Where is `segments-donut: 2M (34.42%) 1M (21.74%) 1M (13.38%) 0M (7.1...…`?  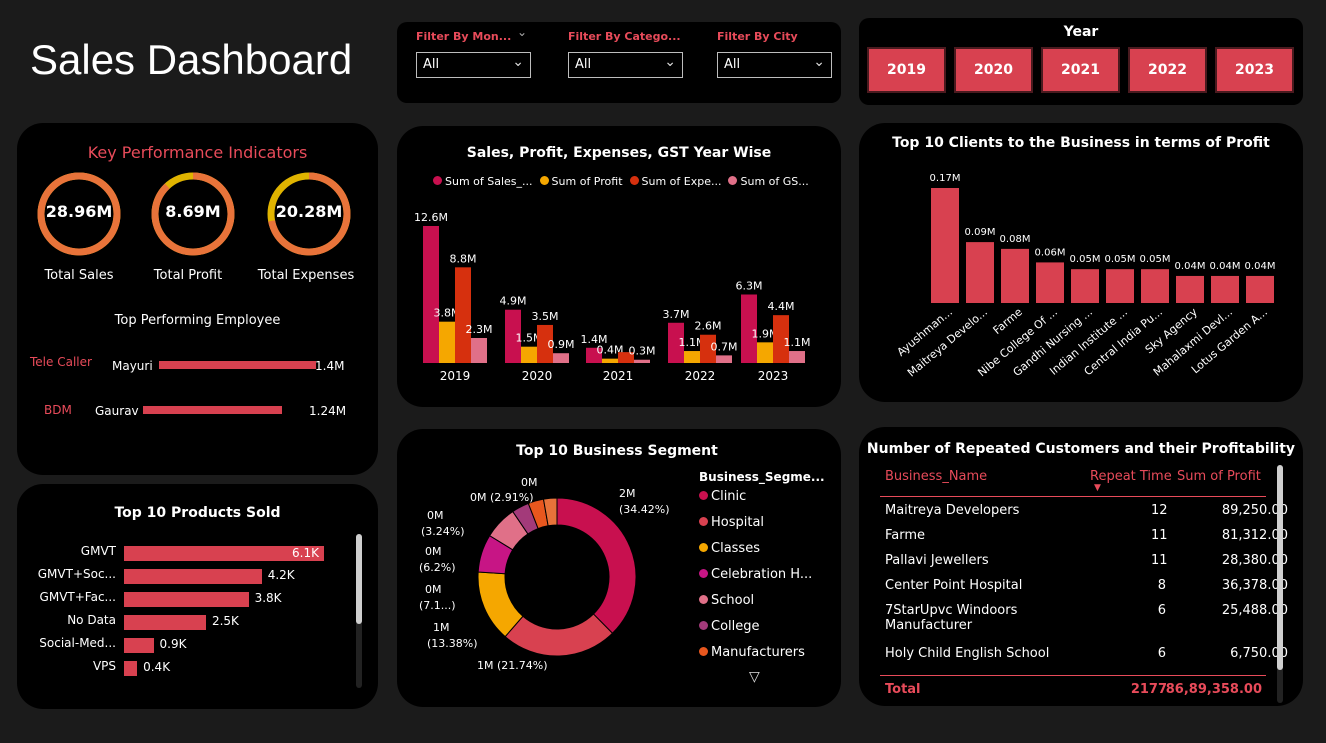
segments-donut: 2M (34.42%) 1M (21.74%) 1M (13.38%) 0M (7.1...… is located at coordinates (544, 574).